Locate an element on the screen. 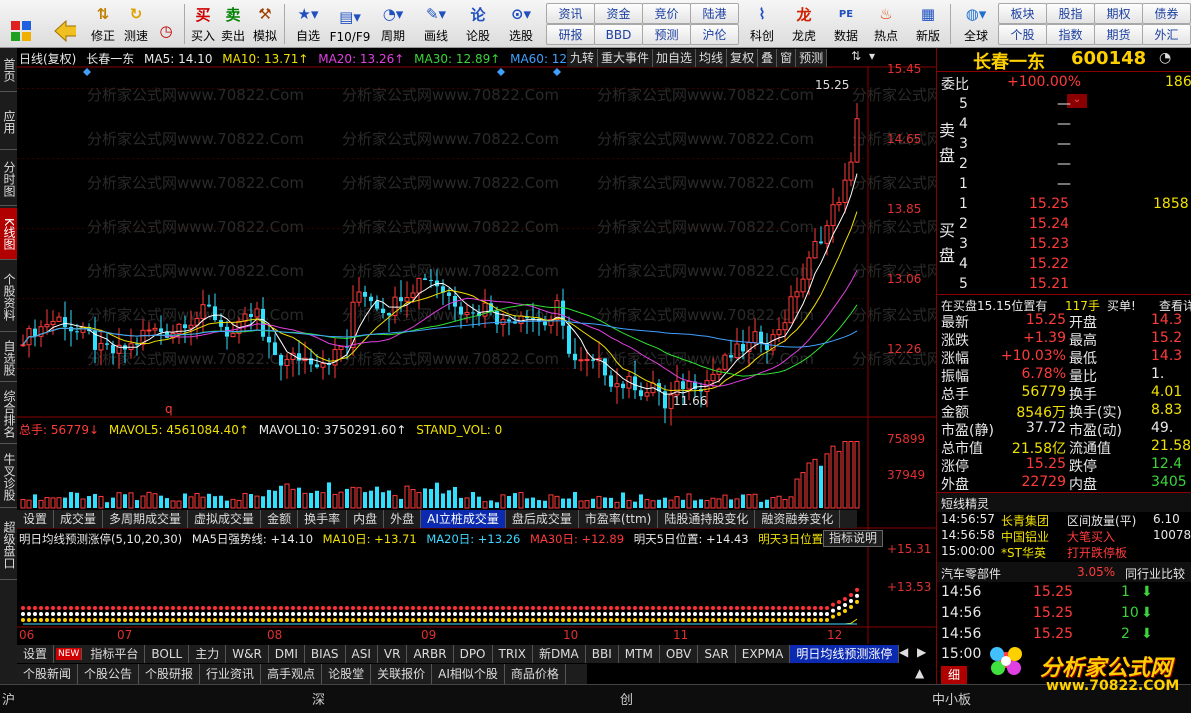 The width and height of the screenshot is (1191, 713). chart-header-btn-5: 叠 is located at coordinates (768, 58).